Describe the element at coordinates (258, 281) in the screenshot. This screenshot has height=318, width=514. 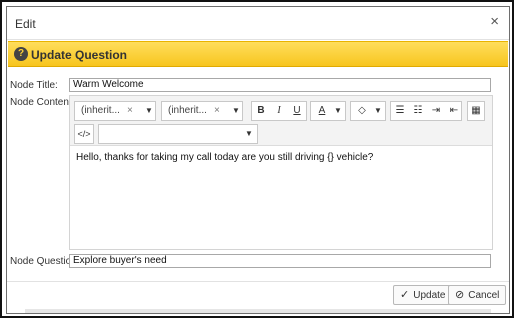
I see `footer-divider` at that location.